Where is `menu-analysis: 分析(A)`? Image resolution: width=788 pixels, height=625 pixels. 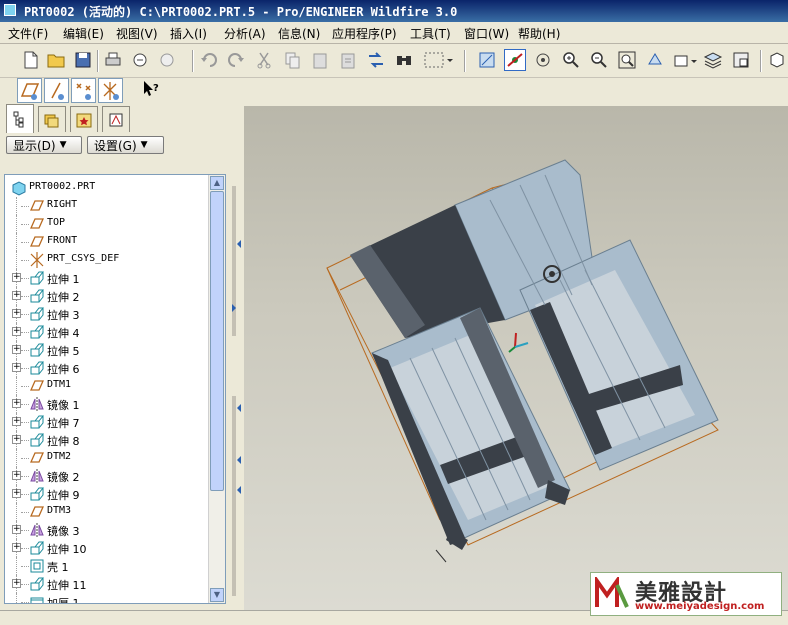
menu-analysis: 分析(A) is located at coordinates (245, 33).